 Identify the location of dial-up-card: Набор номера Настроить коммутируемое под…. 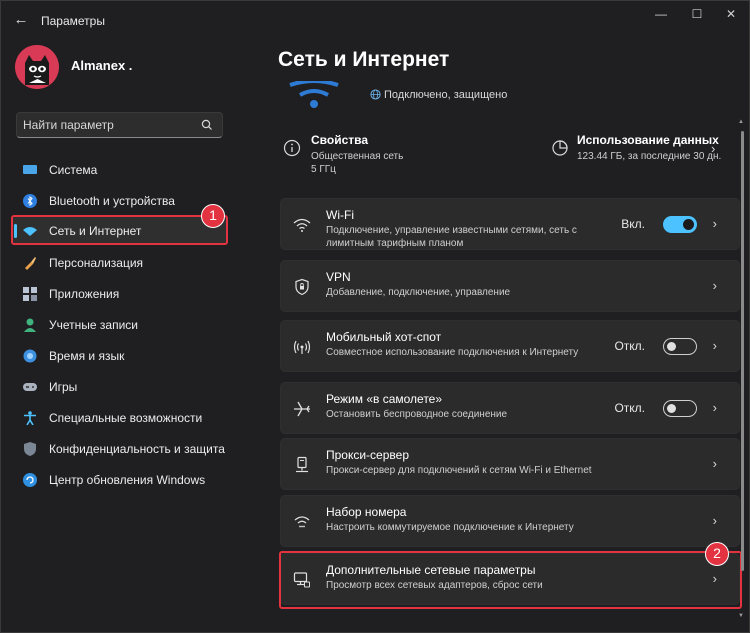
(510, 521).